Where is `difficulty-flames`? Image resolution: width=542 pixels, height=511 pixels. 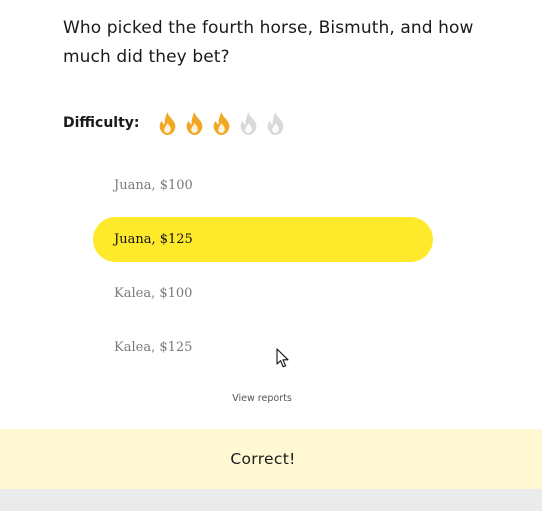 difficulty-flames is located at coordinates (221, 123).